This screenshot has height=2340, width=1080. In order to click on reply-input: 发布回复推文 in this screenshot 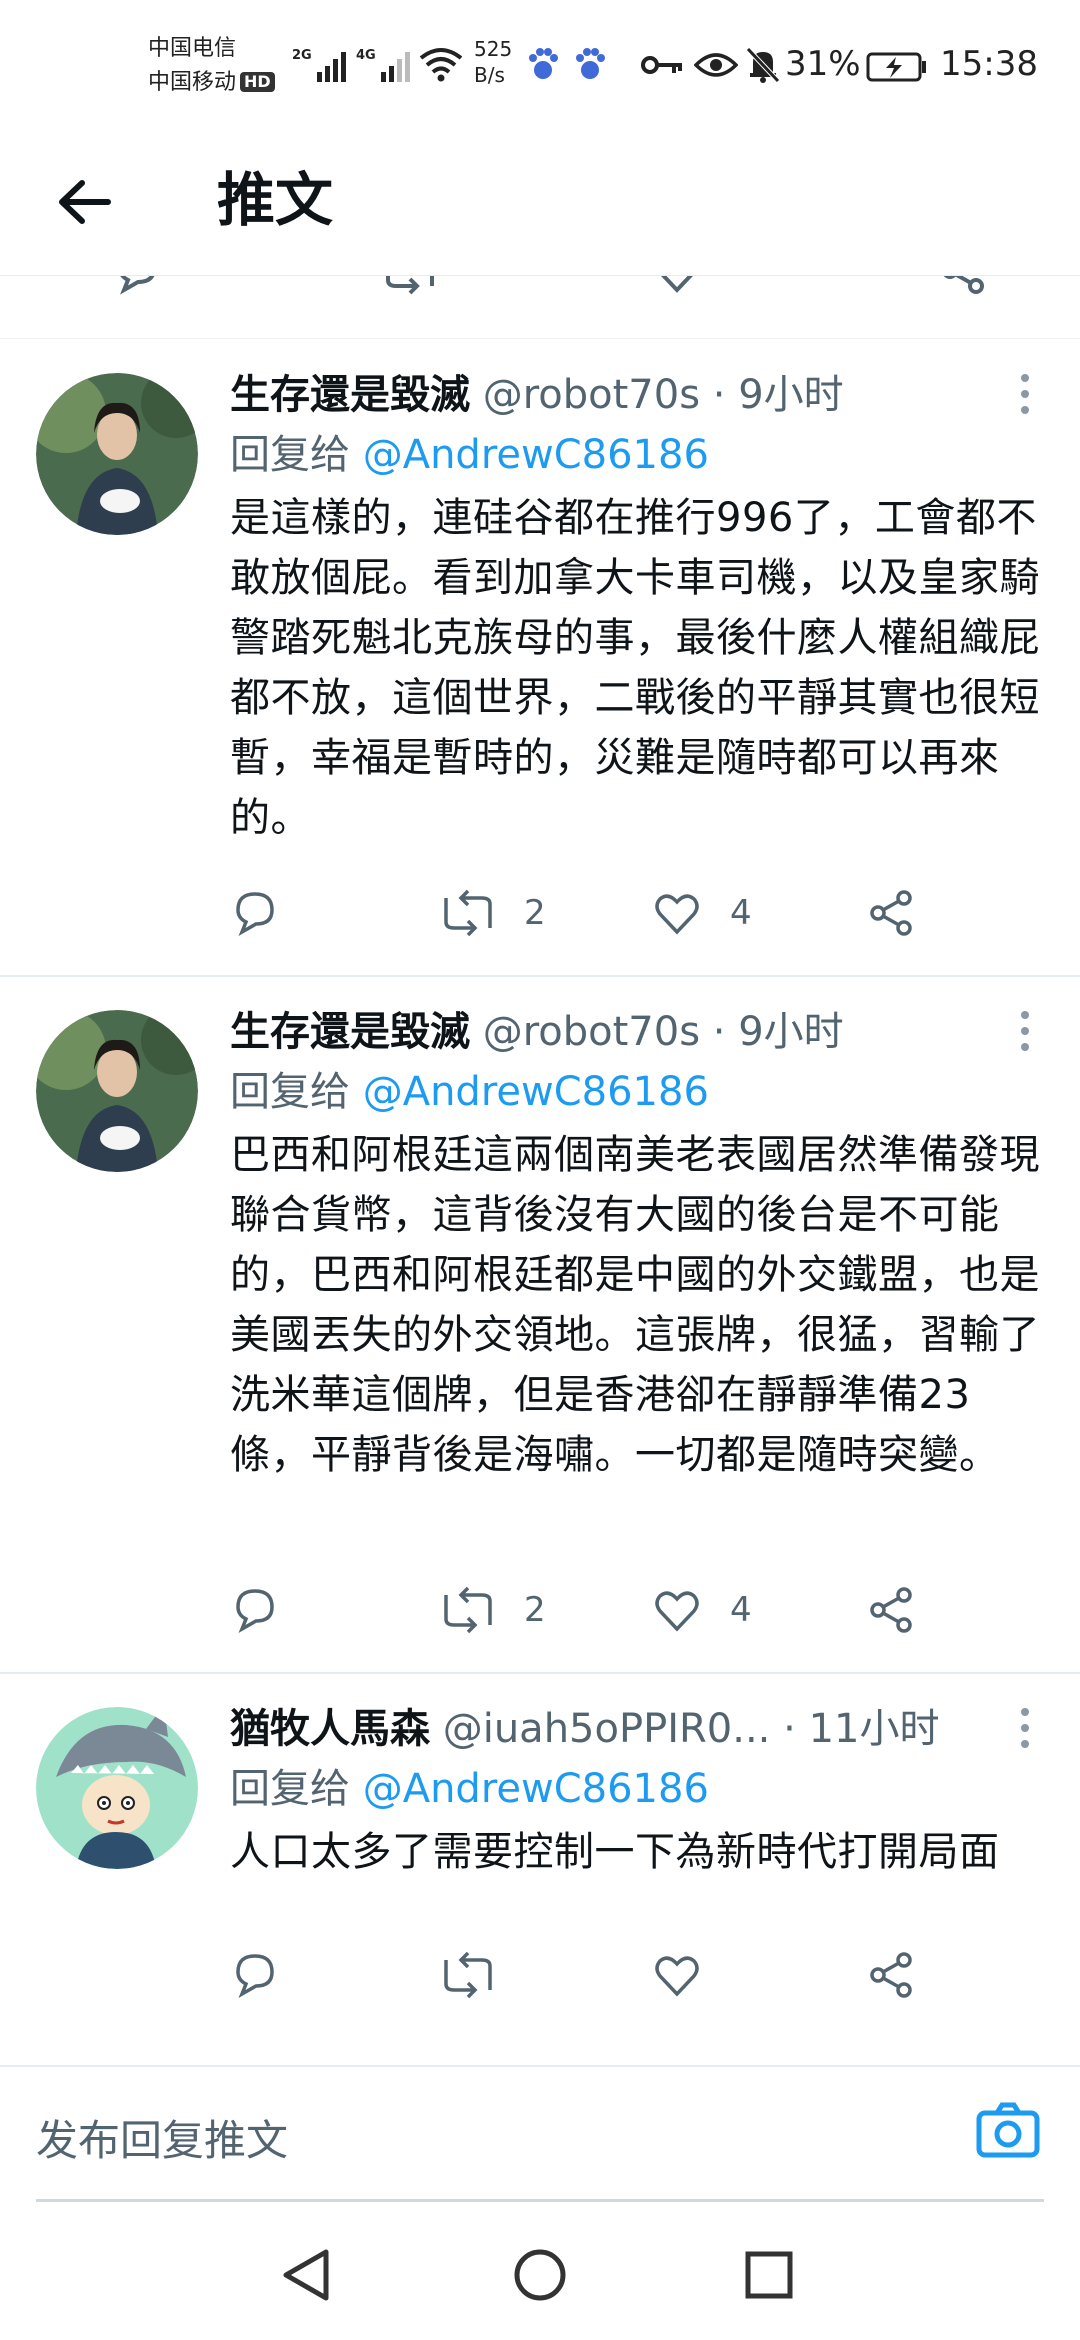, I will do `click(162, 2137)`.